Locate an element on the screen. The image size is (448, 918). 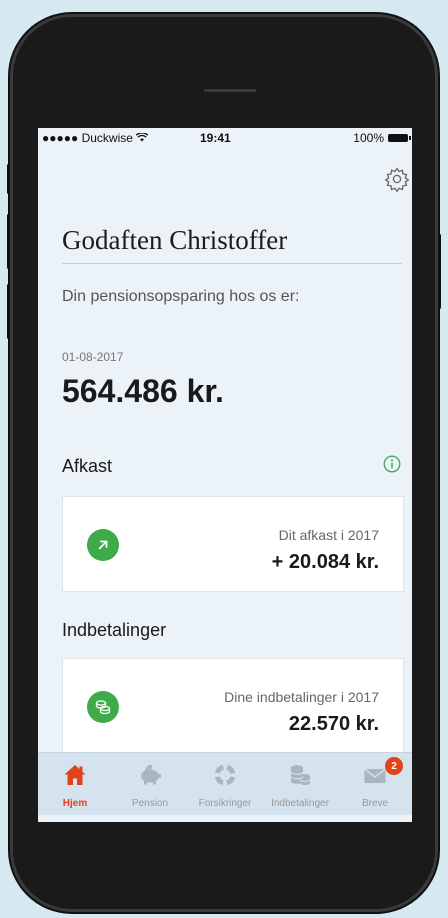
carrier-label: ●●●●● Duckwise is located at coordinates (95, 138).